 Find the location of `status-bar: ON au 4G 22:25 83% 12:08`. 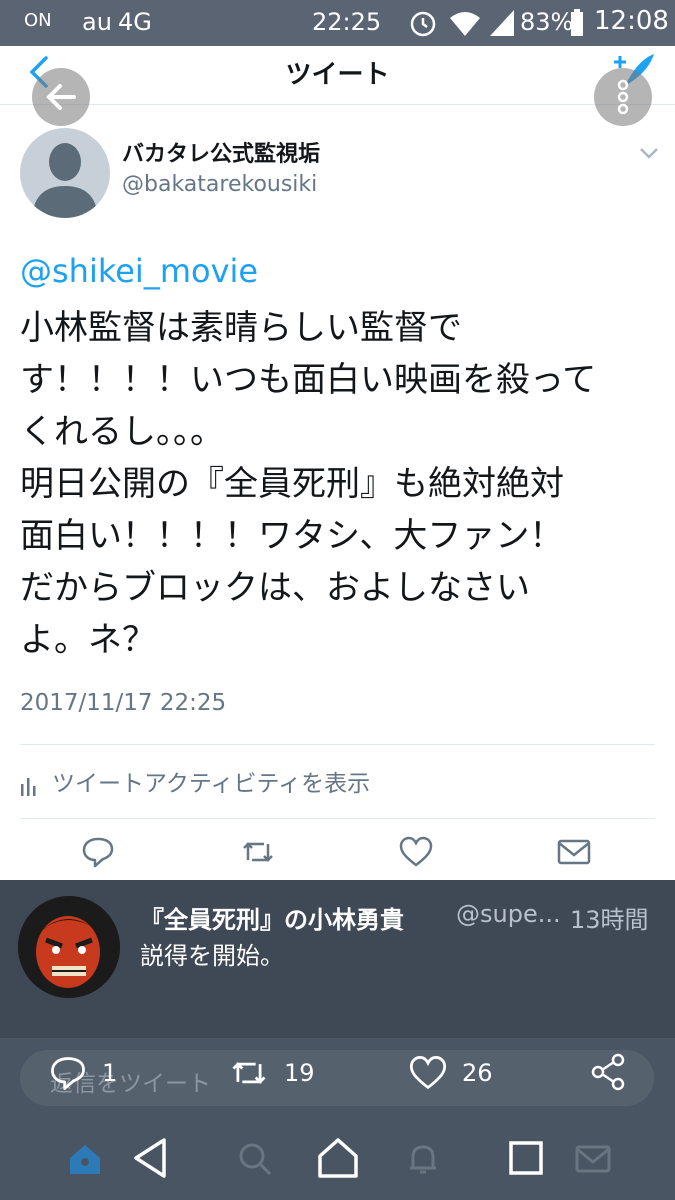

status-bar: ON au 4G 22:25 83% 12:08 is located at coordinates (337, 23).